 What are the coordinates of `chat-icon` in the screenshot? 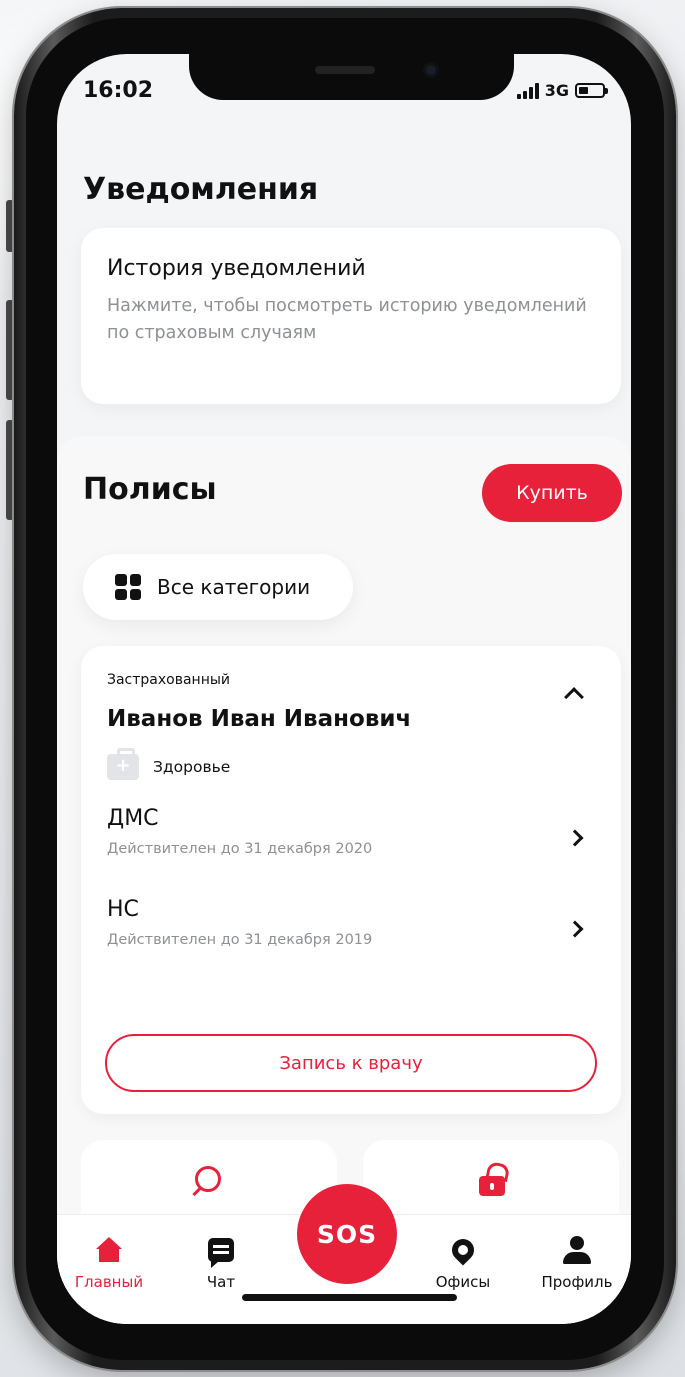 It's located at (221, 1253).